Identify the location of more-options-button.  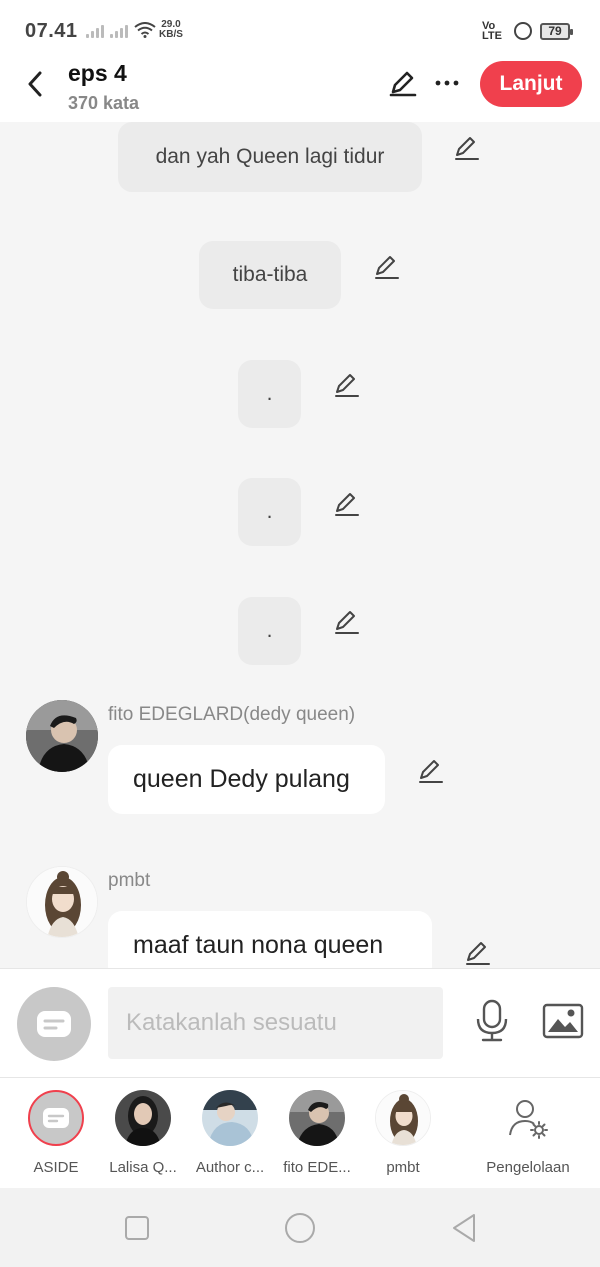
(448, 83).